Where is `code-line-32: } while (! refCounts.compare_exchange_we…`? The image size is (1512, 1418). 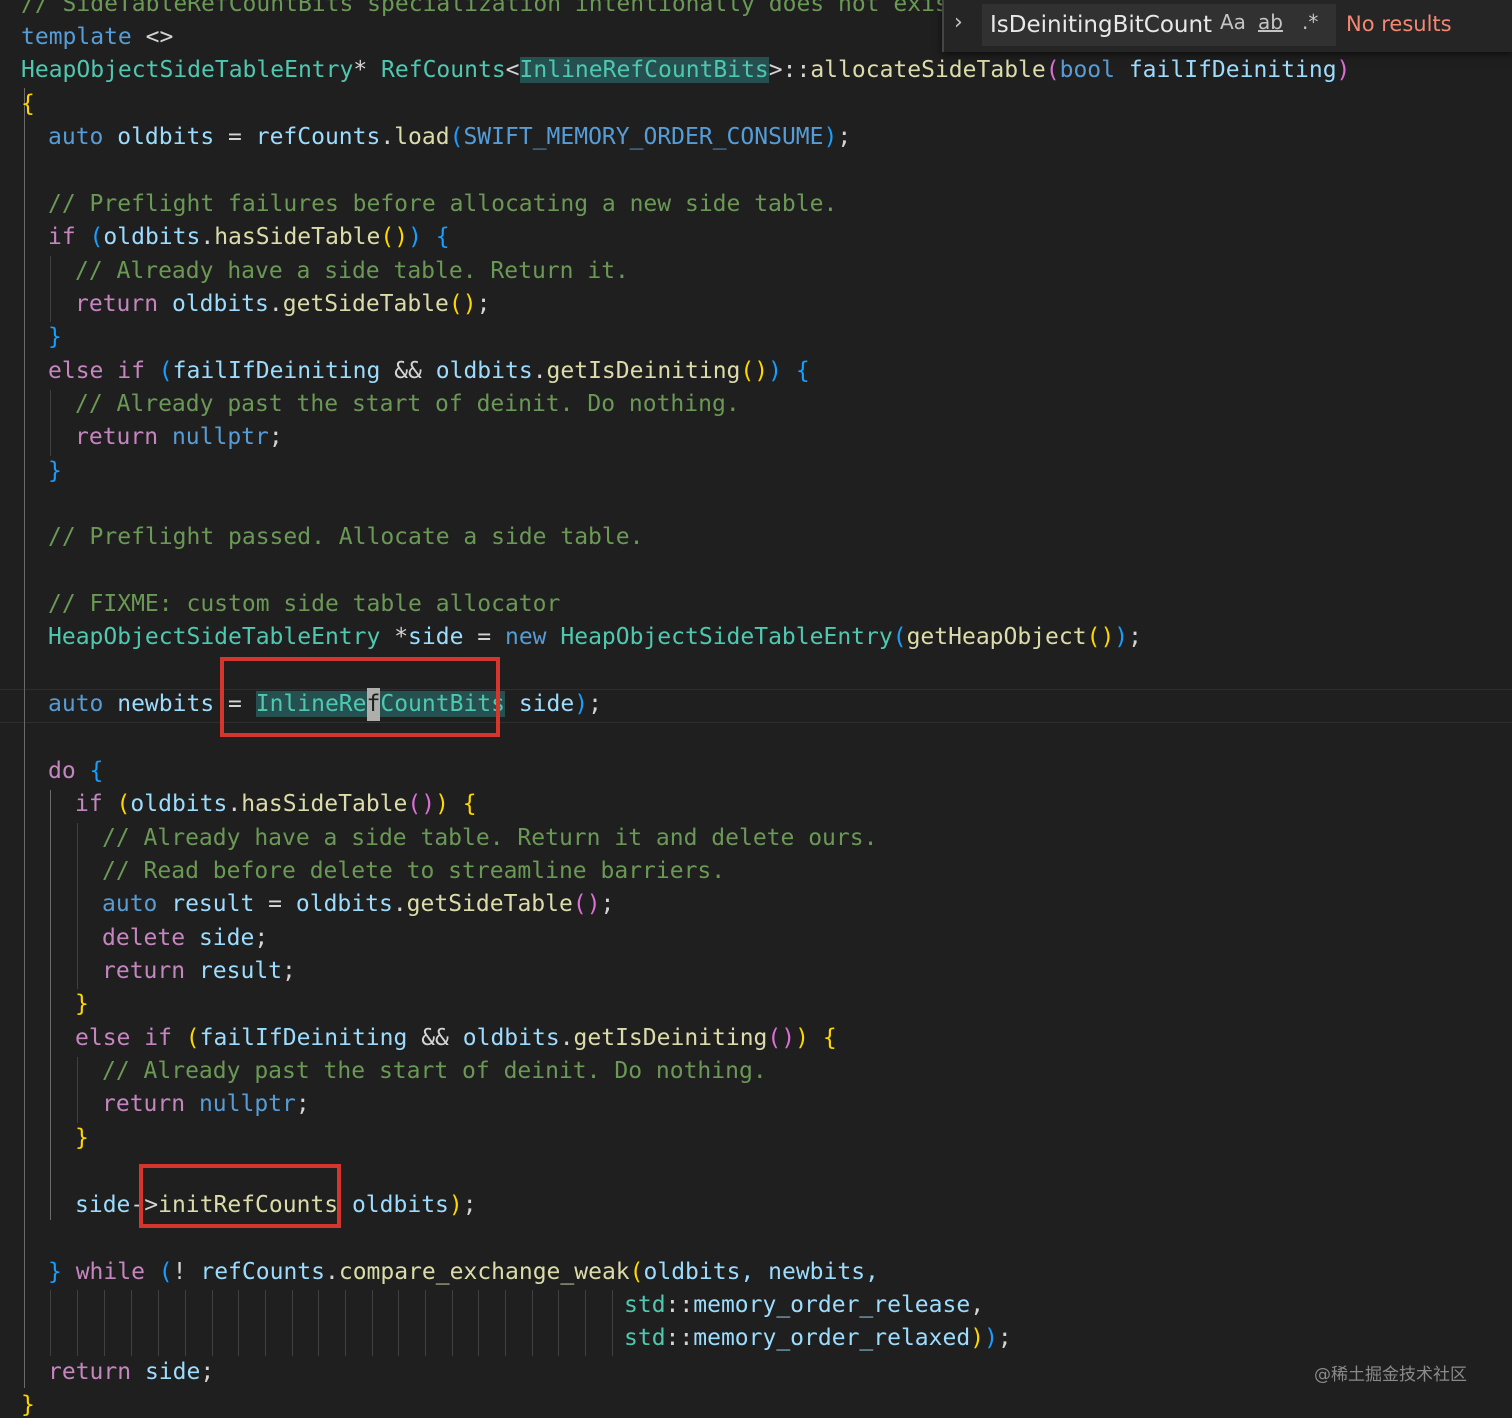
code-line-32: } while (! refCounts.compare_exchange_we… is located at coordinates (463, 1272).